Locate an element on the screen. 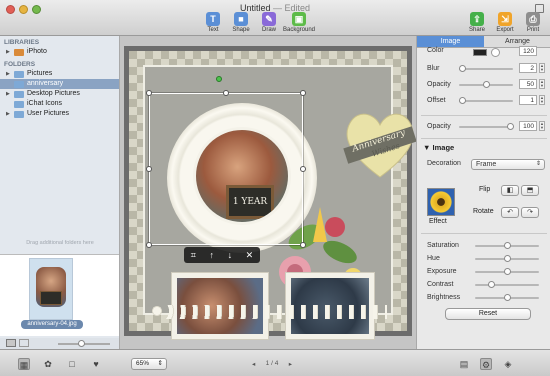 The height and width of the screenshot is (376, 550). sidebar-item-iphoto: ▶ iPhoto is located at coordinates (59, 52).